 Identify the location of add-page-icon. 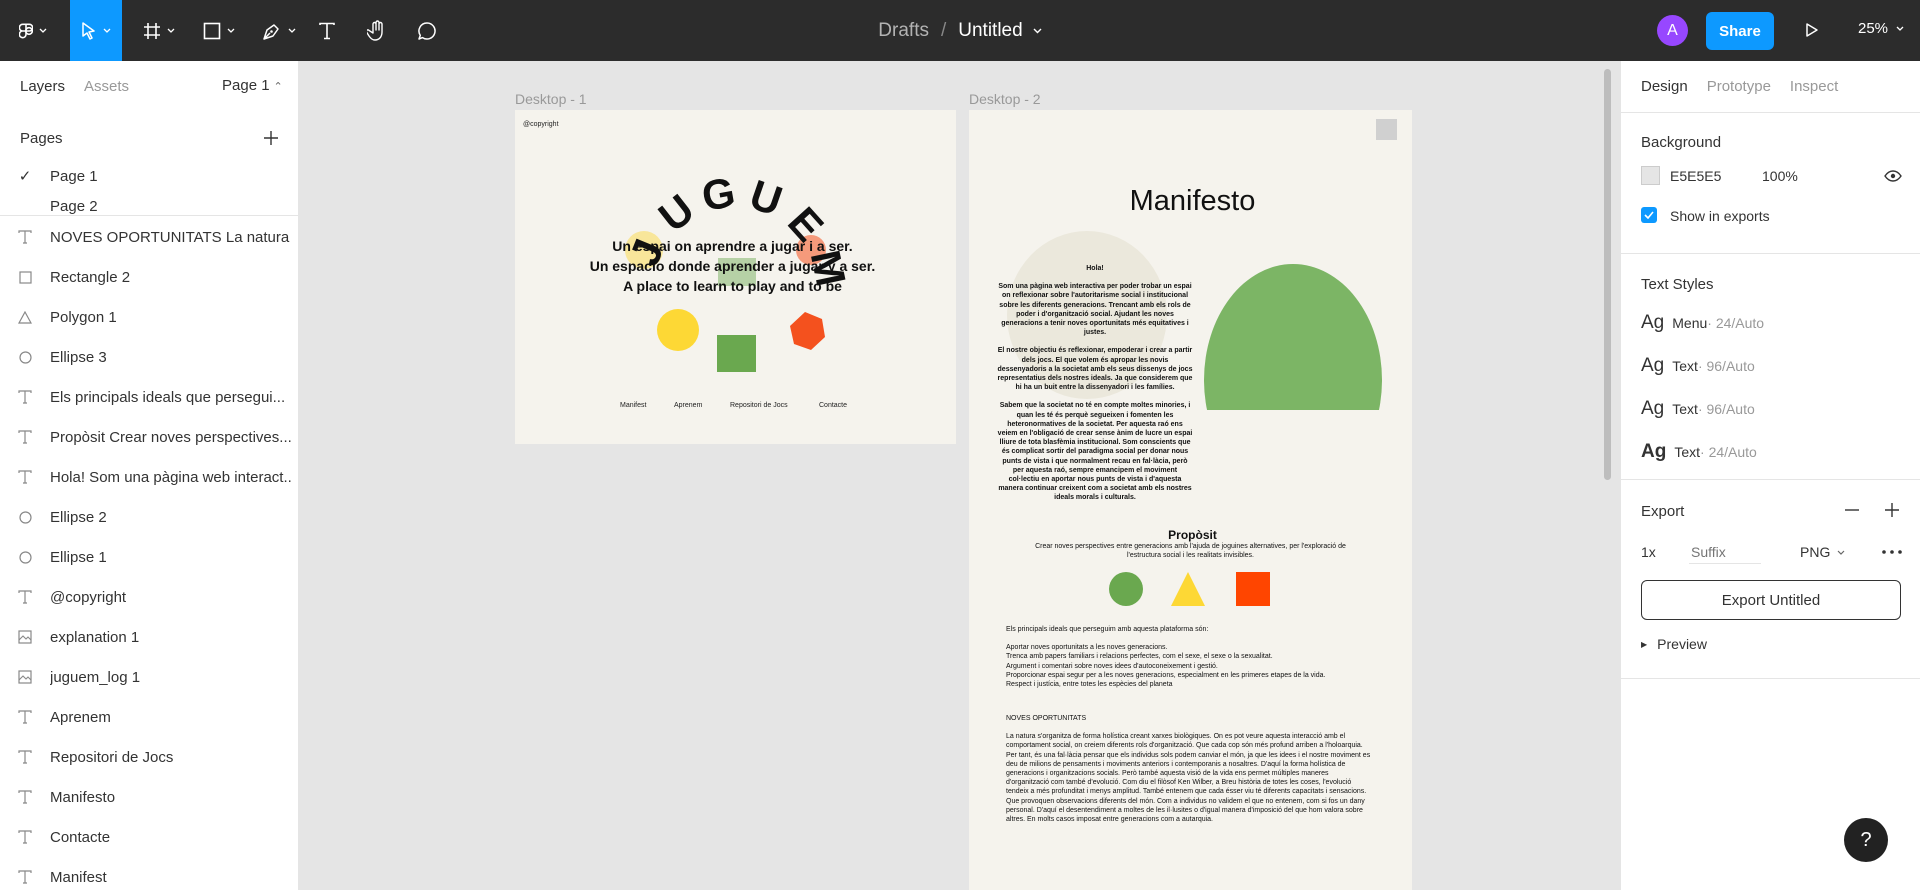
(271, 138).